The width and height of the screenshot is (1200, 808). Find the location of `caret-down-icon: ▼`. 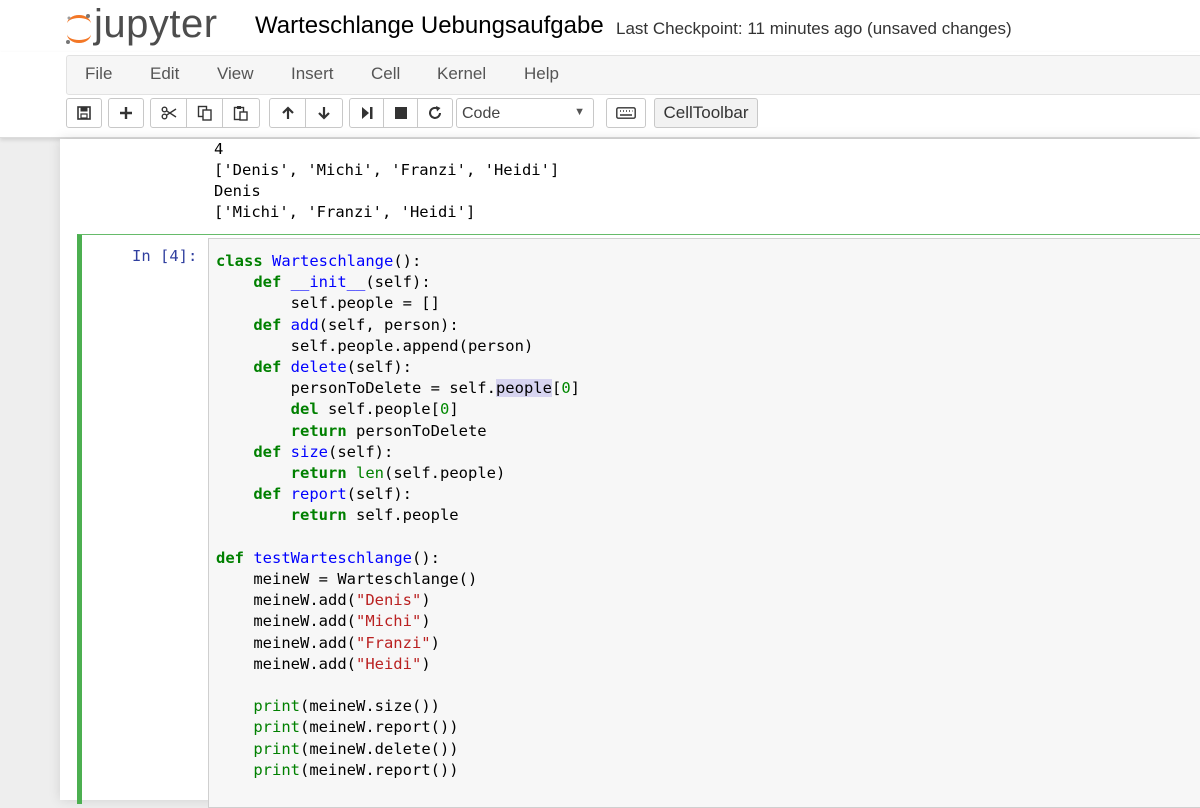

caret-down-icon: ▼ is located at coordinates (579, 112).